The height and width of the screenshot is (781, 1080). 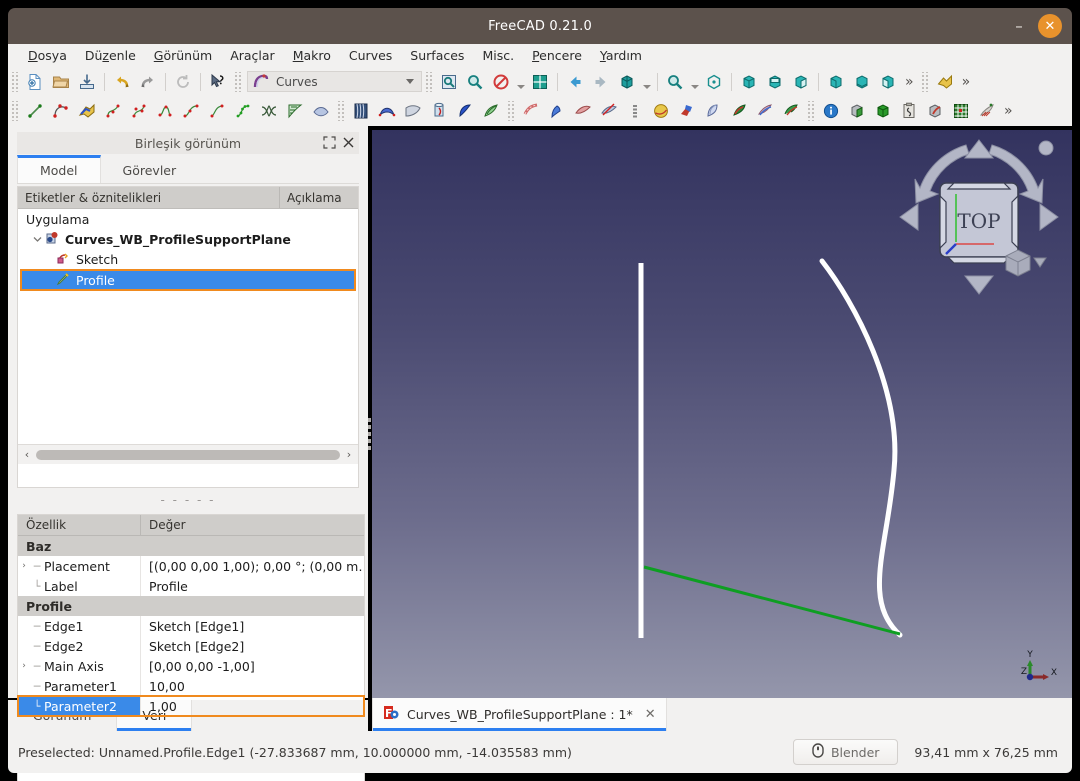 I want to click on fit-all-icon, so click(x=449, y=82).